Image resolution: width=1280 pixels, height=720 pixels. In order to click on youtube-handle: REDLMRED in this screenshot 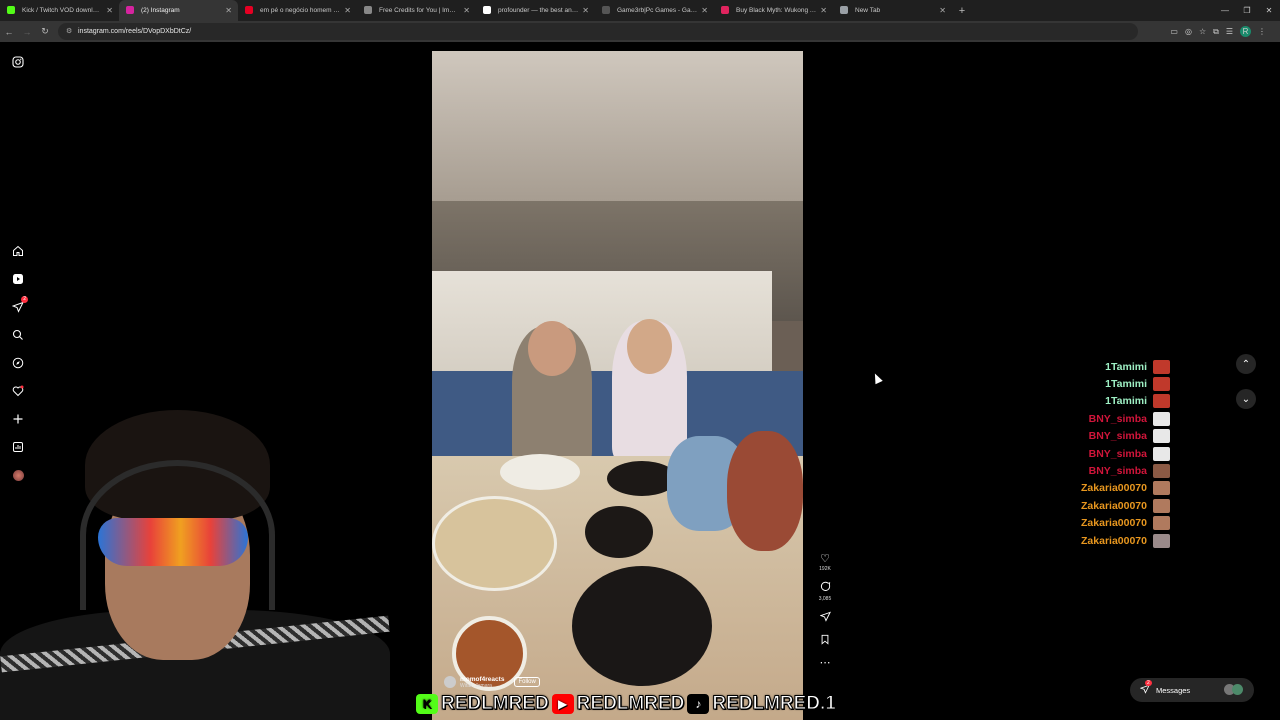, I will do `click(630, 704)`.